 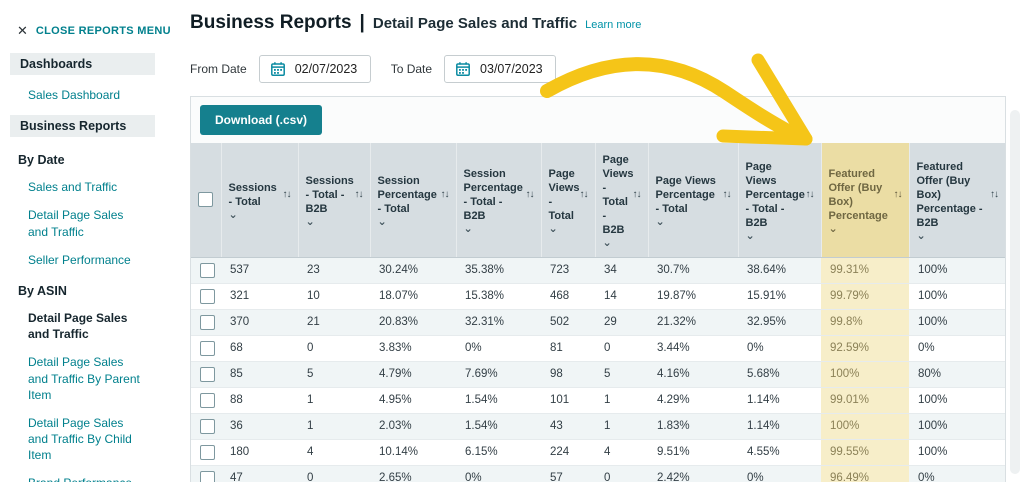 What do you see at coordinates (314, 69) in the screenshot?
I see `from-date-input: 02/07/2023` at bounding box center [314, 69].